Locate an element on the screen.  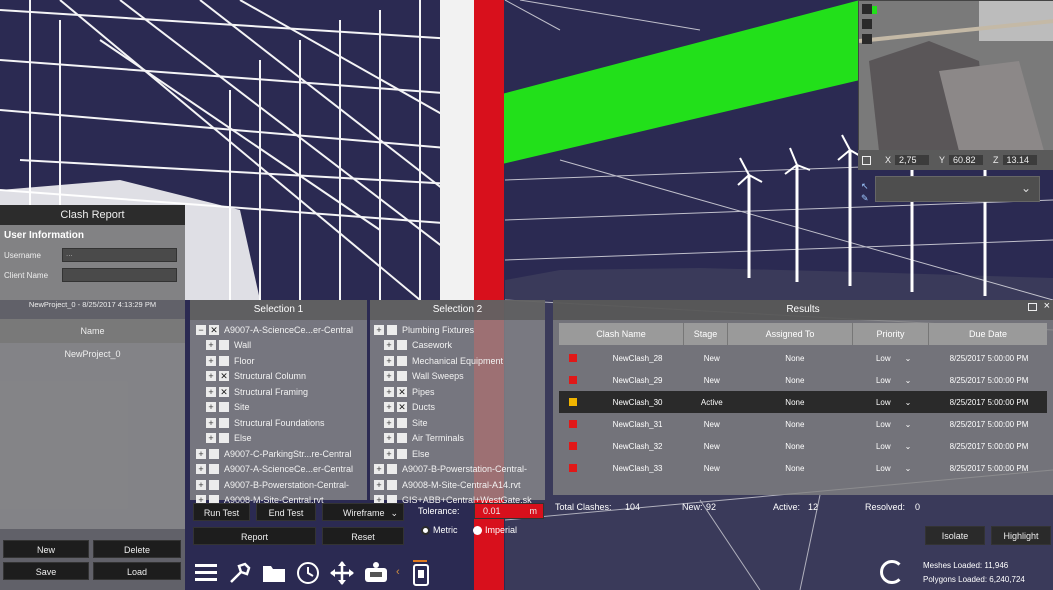
phone-icon is located at coordinates (422, 573).